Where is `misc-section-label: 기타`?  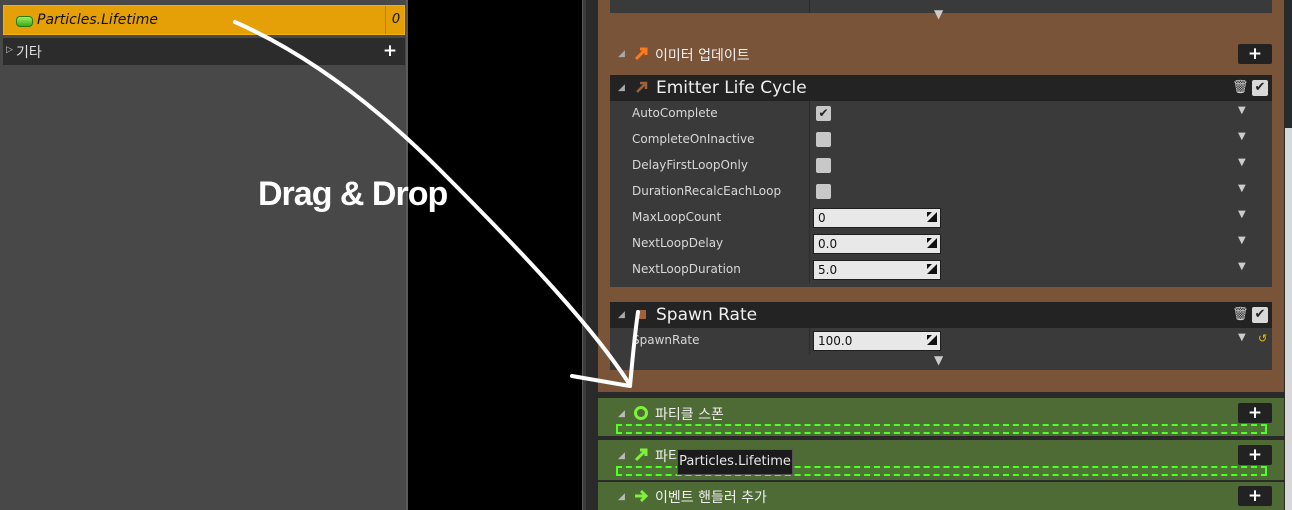 misc-section-label: 기타 is located at coordinates (29, 53).